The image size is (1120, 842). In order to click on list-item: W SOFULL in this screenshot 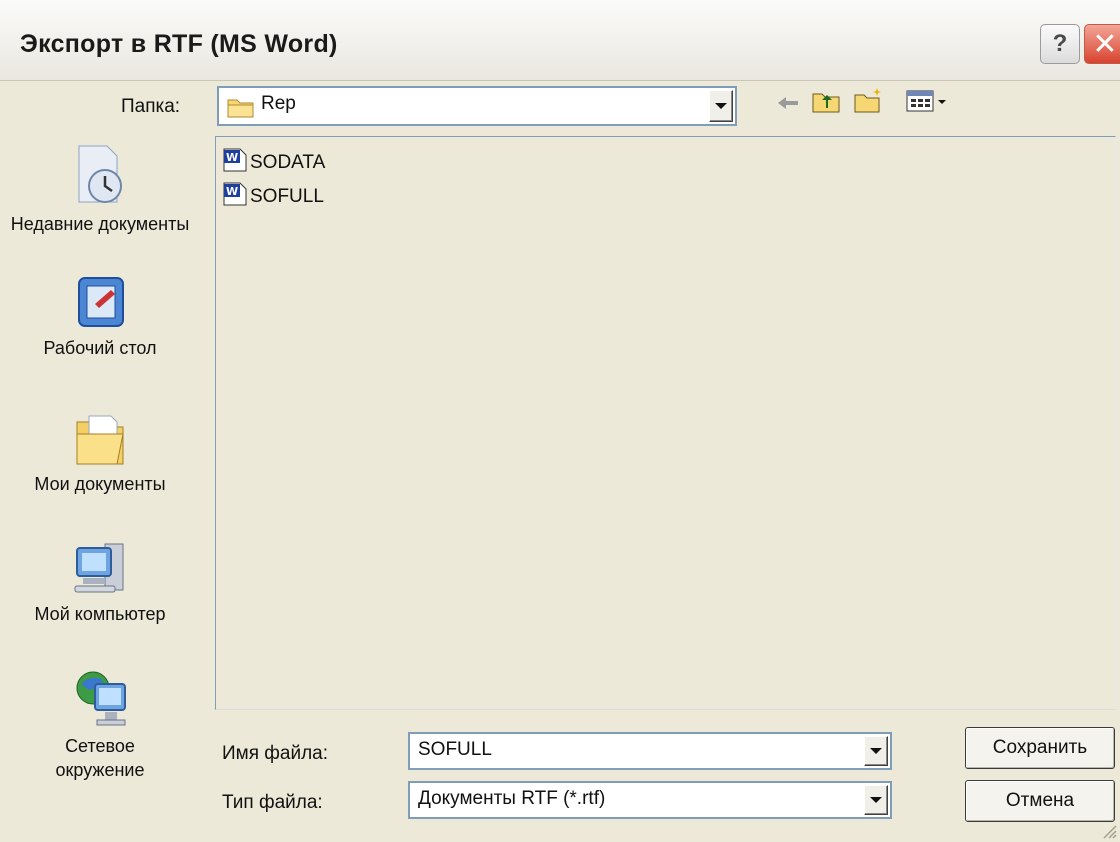, I will do `click(273, 196)`.